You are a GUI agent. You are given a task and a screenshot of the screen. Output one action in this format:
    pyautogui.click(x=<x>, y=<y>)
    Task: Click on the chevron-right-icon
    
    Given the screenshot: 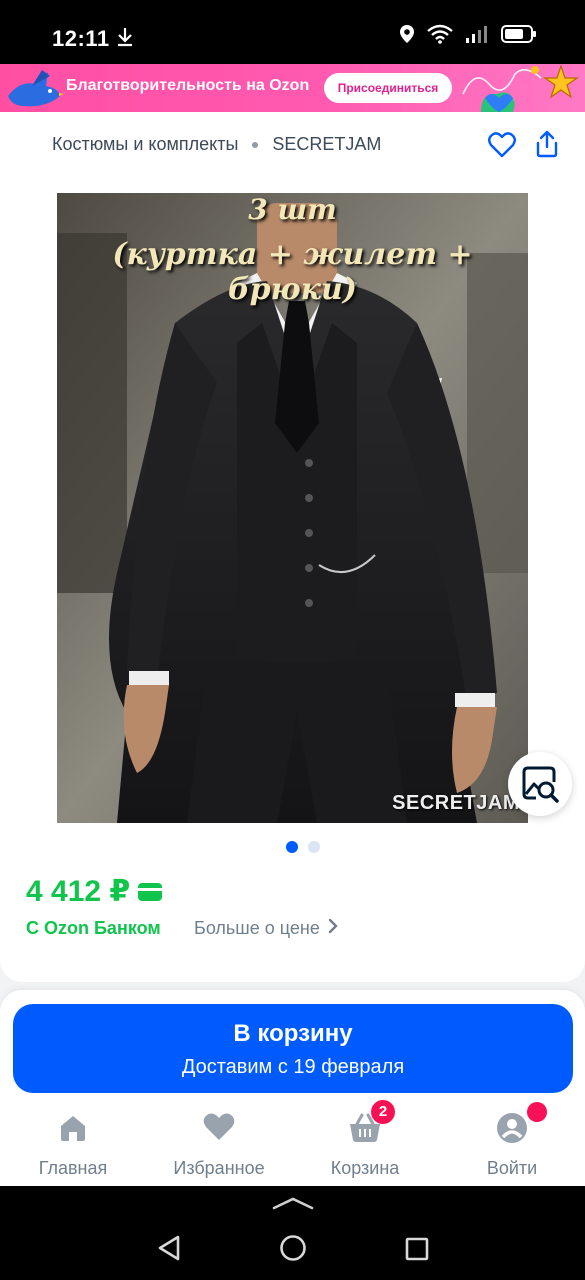 What is the action you would take?
    pyautogui.click(x=333, y=928)
    